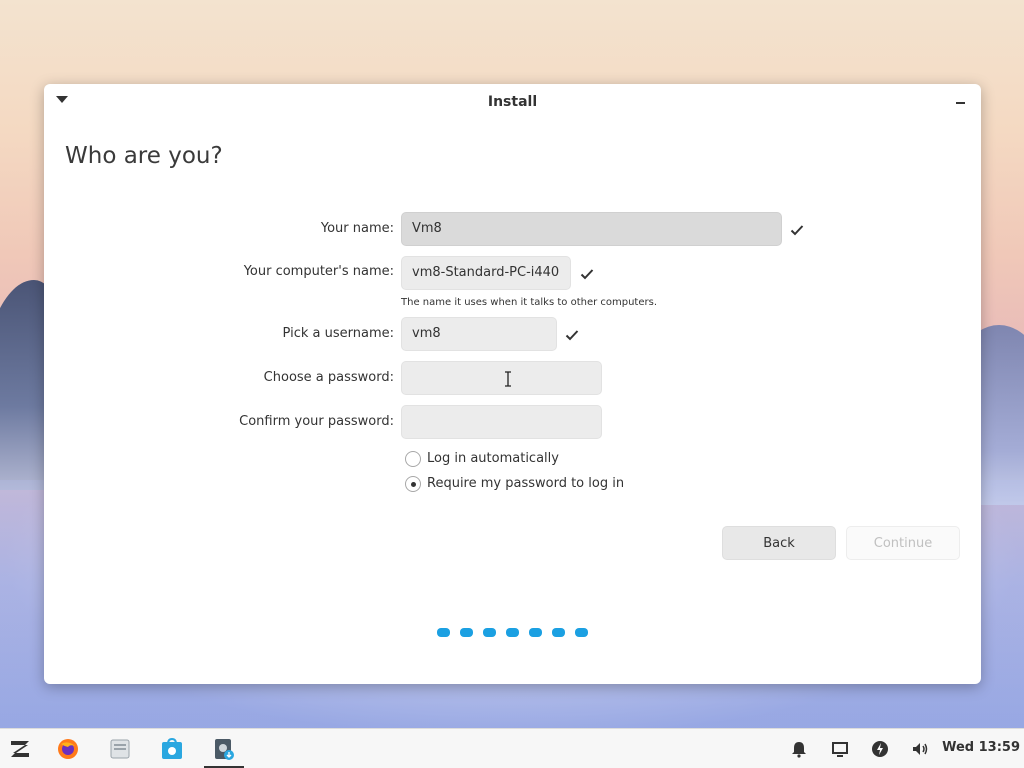 The width and height of the screenshot is (1024, 768). What do you see at coordinates (572, 335) in the screenshot?
I see `username-valid-check-icon` at bounding box center [572, 335].